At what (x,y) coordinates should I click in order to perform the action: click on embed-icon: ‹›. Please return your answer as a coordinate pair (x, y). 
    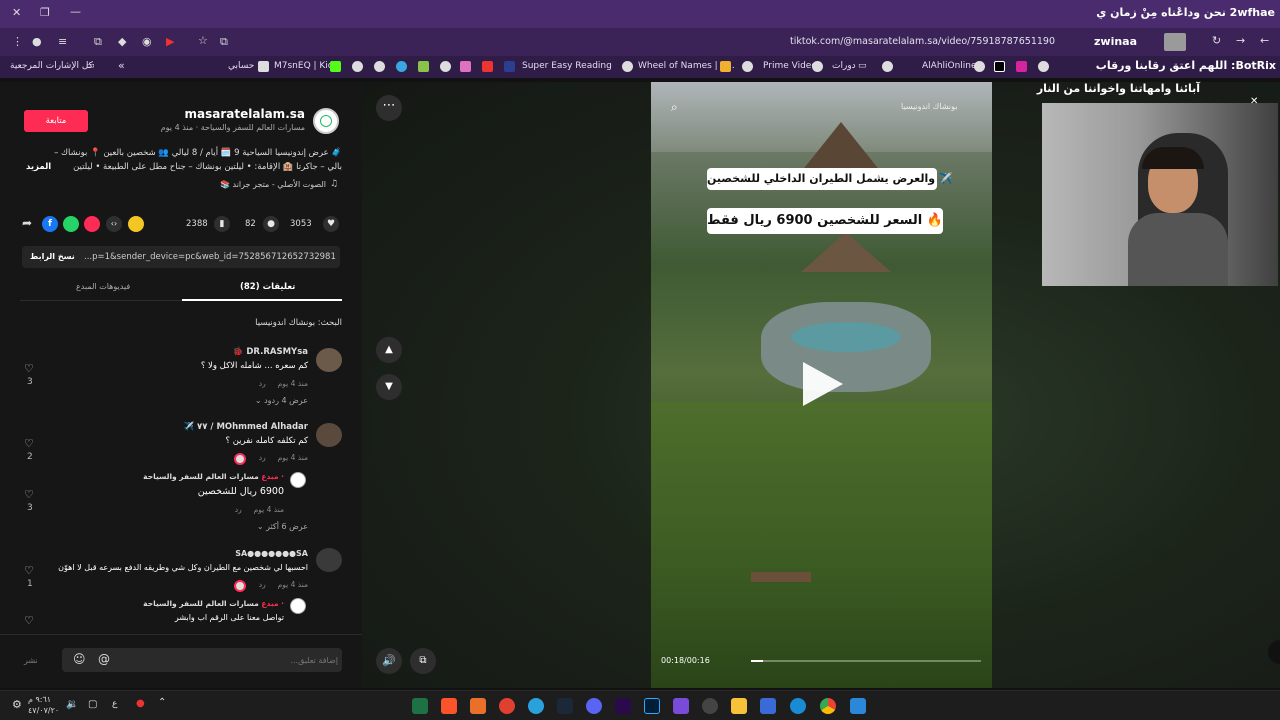
    Looking at the image, I should click on (114, 224).